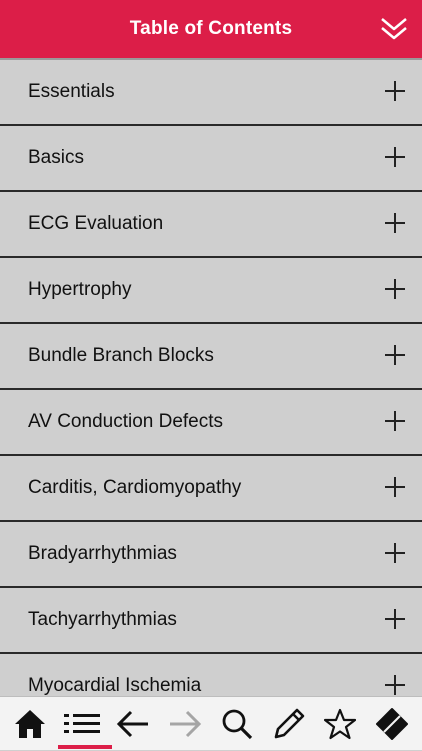 The height and width of the screenshot is (751, 422). What do you see at coordinates (115, 685) in the screenshot?
I see `toc-item-label: Myocardial Ischemia` at bounding box center [115, 685].